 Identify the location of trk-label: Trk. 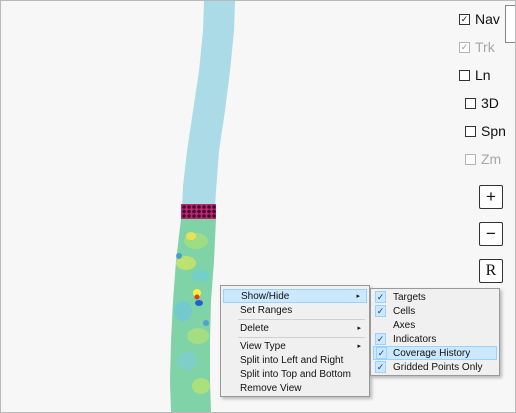
(485, 47).